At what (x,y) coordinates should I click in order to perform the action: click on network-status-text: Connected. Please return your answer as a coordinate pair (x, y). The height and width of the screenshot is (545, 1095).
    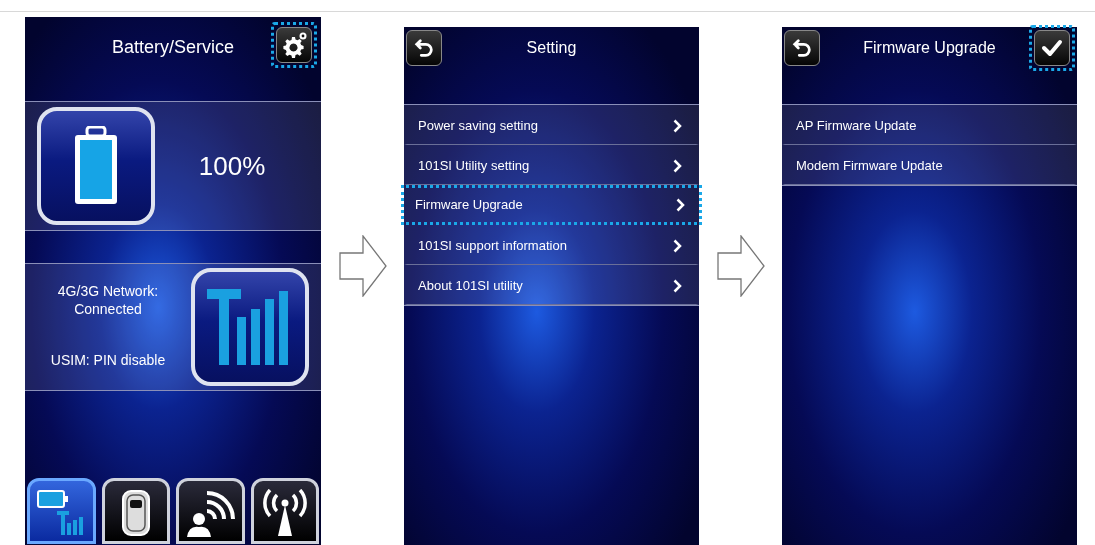
    Looking at the image, I should click on (108, 309).